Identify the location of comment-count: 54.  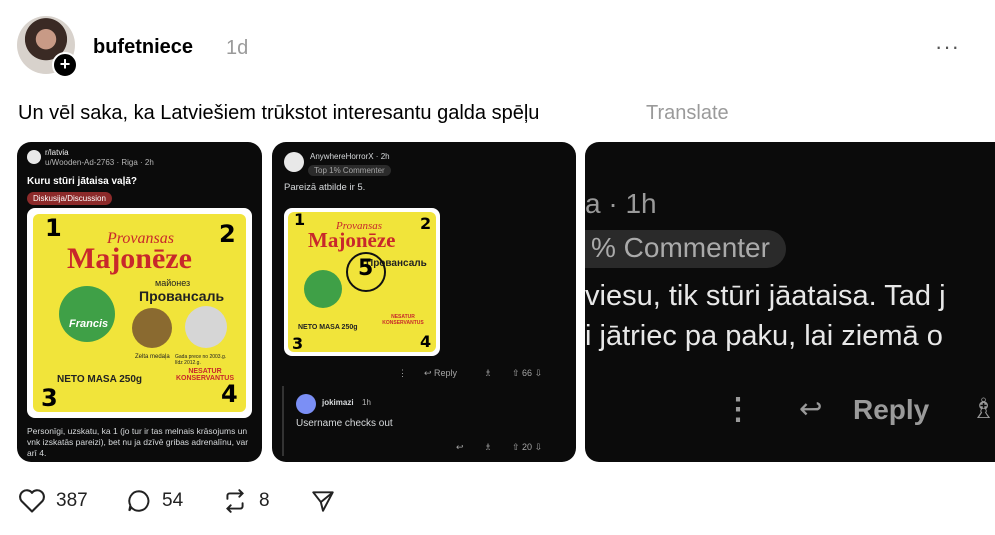
(173, 500).